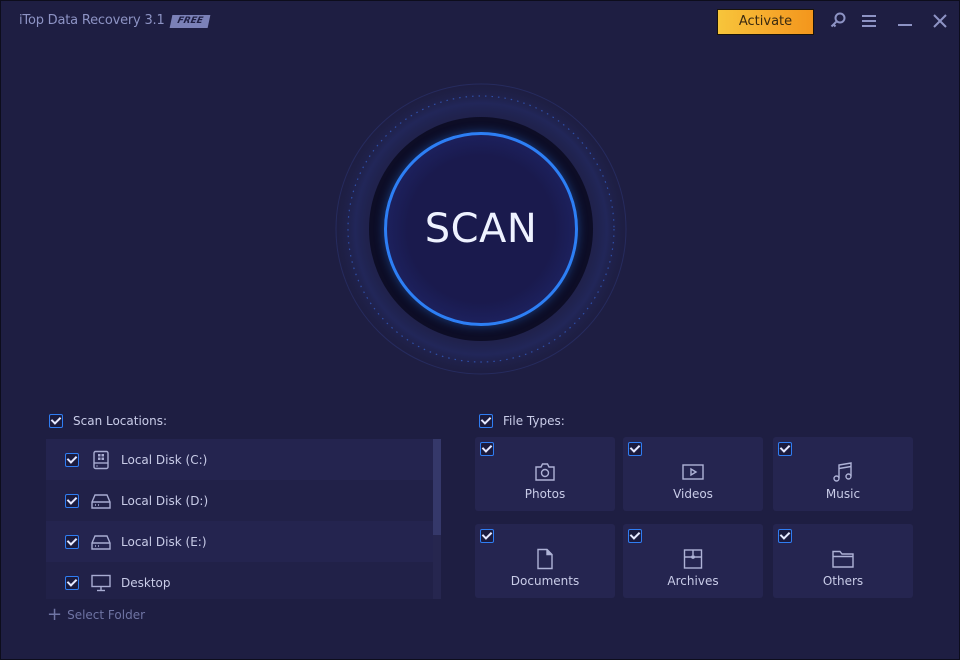 Image resolution: width=960 pixels, height=660 pixels. I want to click on scan-area: SCAN, so click(481, 229).